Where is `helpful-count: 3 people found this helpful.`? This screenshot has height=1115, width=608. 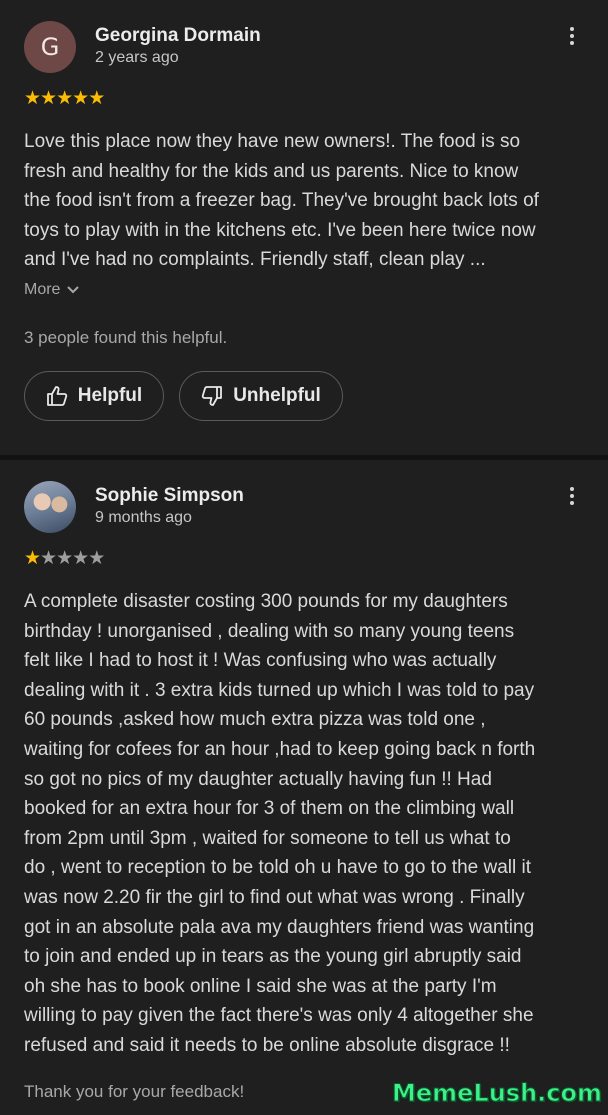 helpful-count: 3 people found this helpful. is located at coordinates (126, 337).